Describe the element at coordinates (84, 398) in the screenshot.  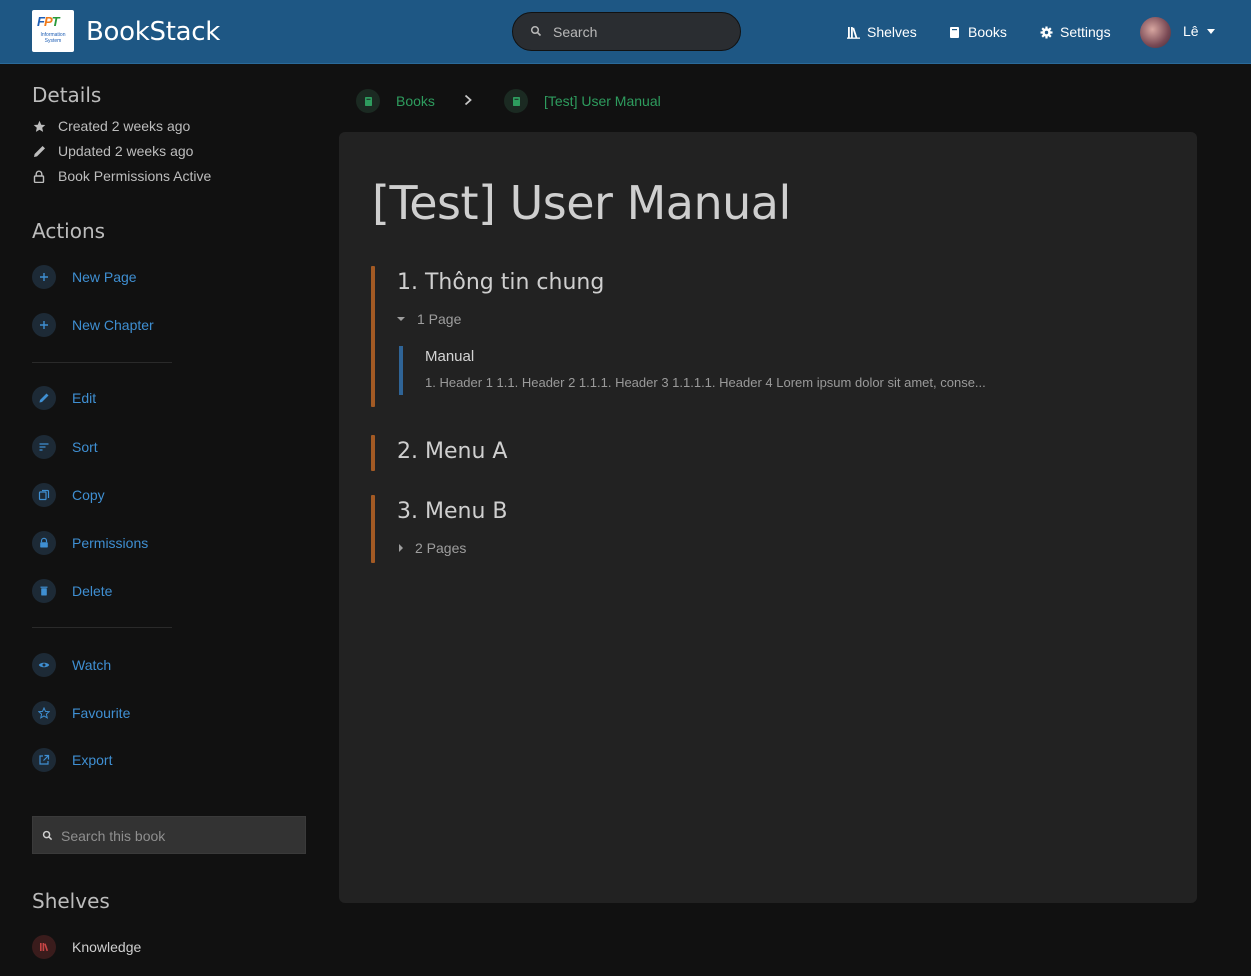
I see `edit-label: Edit` at that location.